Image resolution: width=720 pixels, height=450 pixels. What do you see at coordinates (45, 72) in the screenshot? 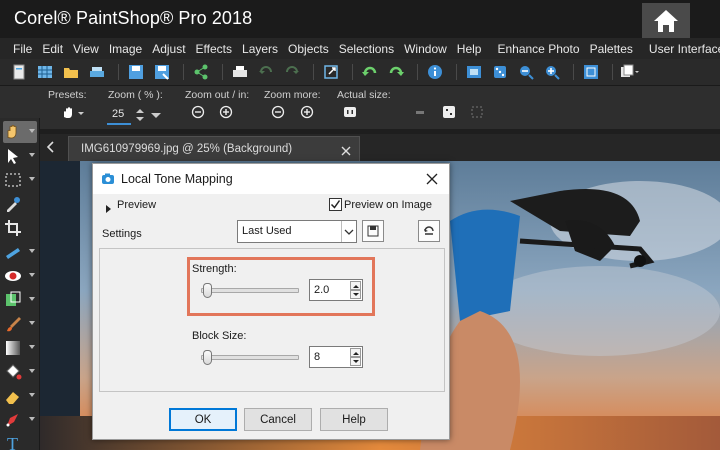
I see `grid-icon` at bounding box center [45, 72].